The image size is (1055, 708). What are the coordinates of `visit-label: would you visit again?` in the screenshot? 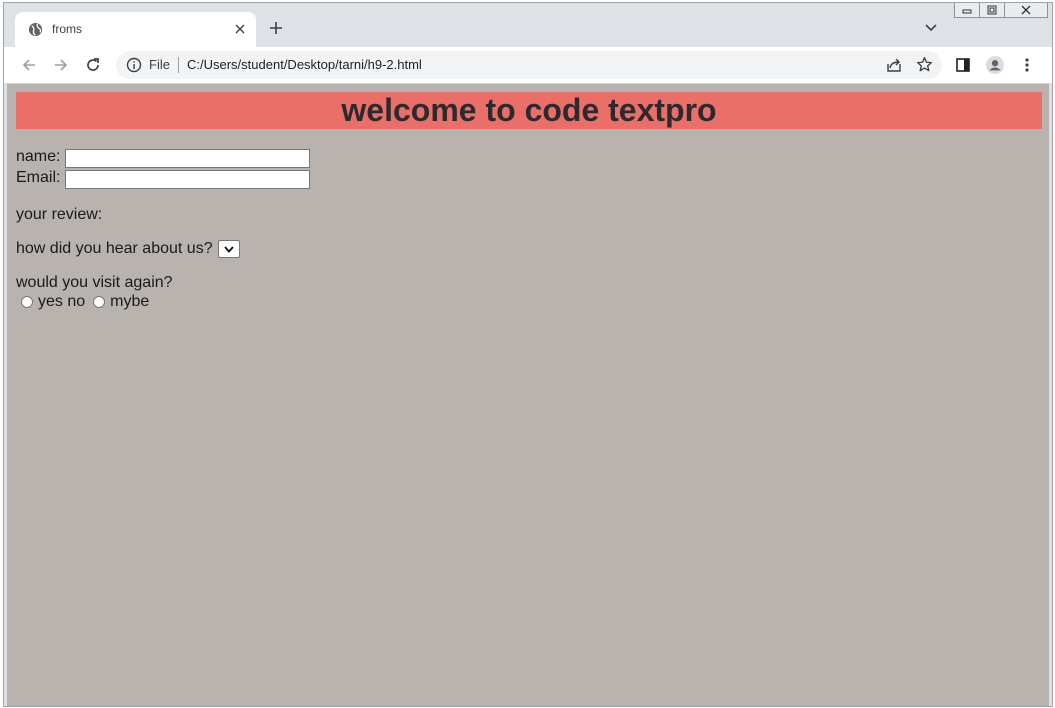 It's located at (94, 282).